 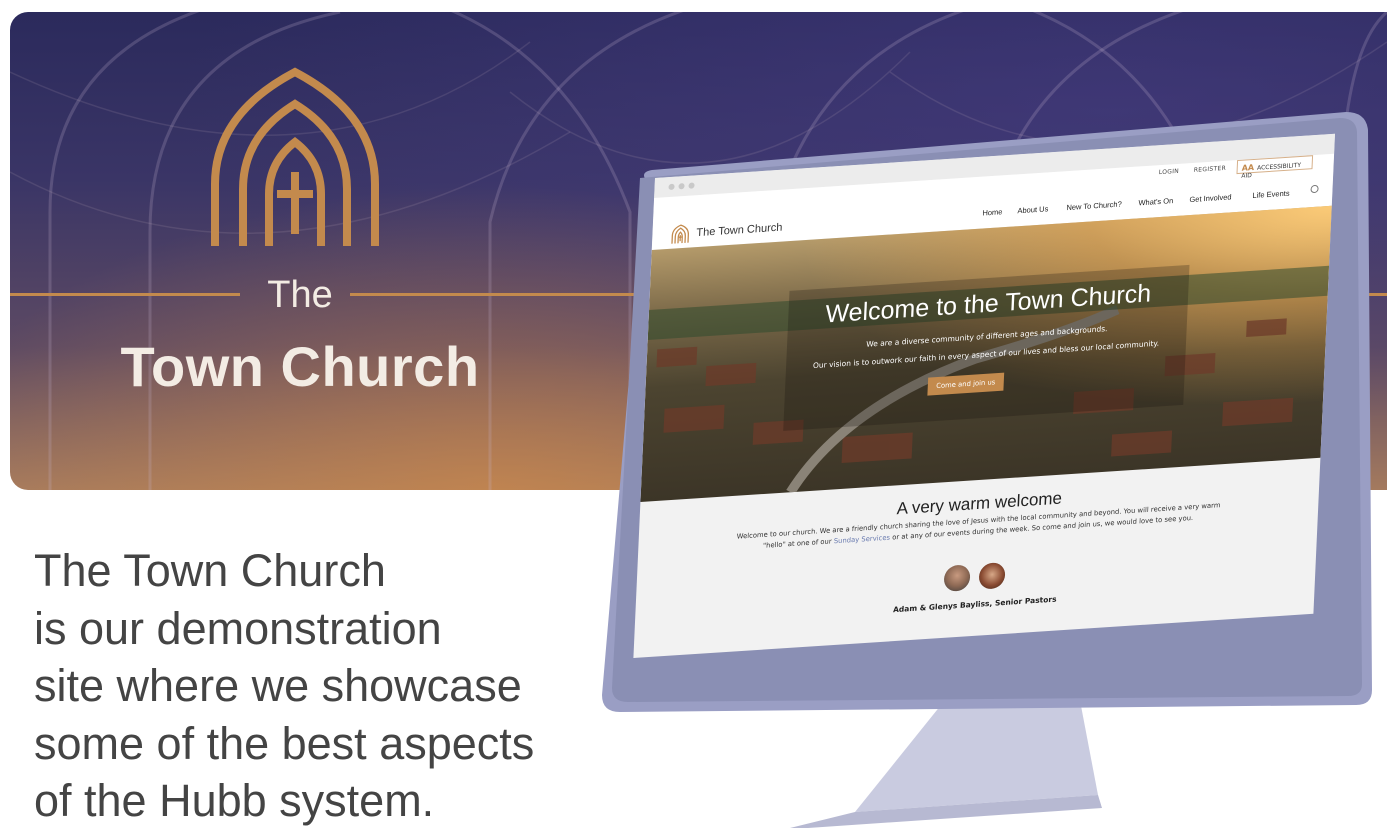 I want to click on banner-title-the: The, so click(x=300, y=295).